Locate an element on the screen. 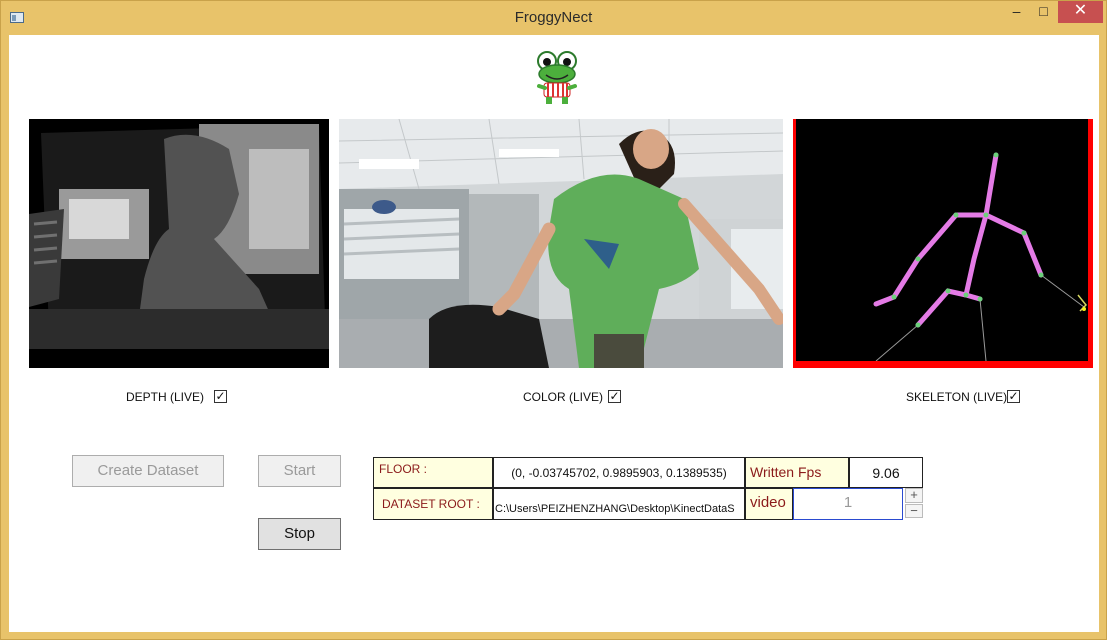 The width and height of the screenshot is (1107, 640). depth-view is located at coordinates (179, 243).